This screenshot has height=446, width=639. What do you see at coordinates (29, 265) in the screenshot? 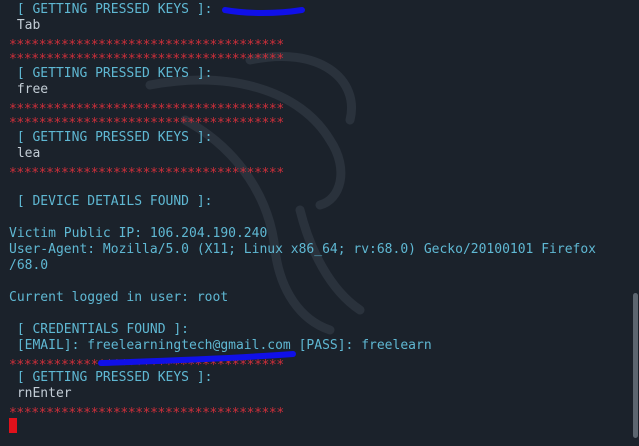
I see `user-agent-continued: /68.0` at bounding box center [29, 265].